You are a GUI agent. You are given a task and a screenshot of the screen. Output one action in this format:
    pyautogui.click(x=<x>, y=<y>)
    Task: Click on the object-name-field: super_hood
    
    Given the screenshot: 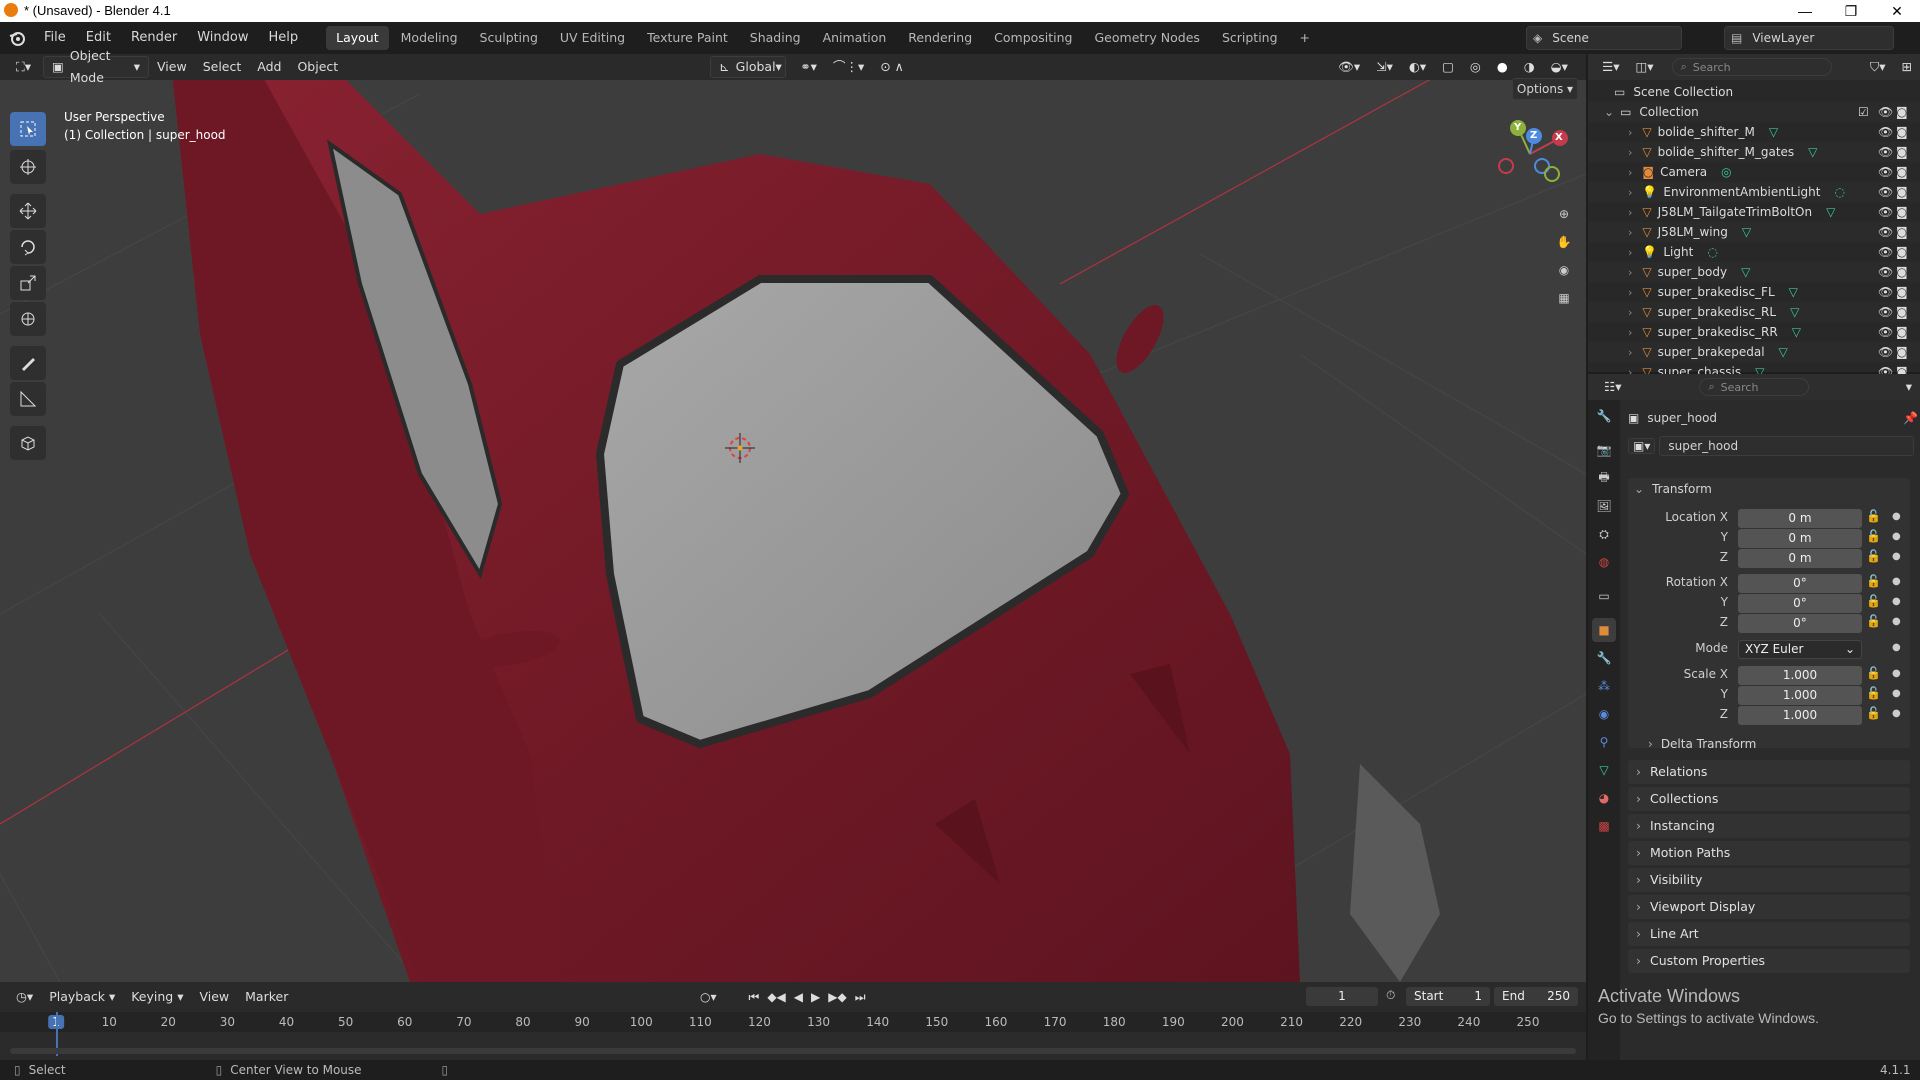 What is the action you would take?
    pyautogui.click(x=1786, y=446)
    